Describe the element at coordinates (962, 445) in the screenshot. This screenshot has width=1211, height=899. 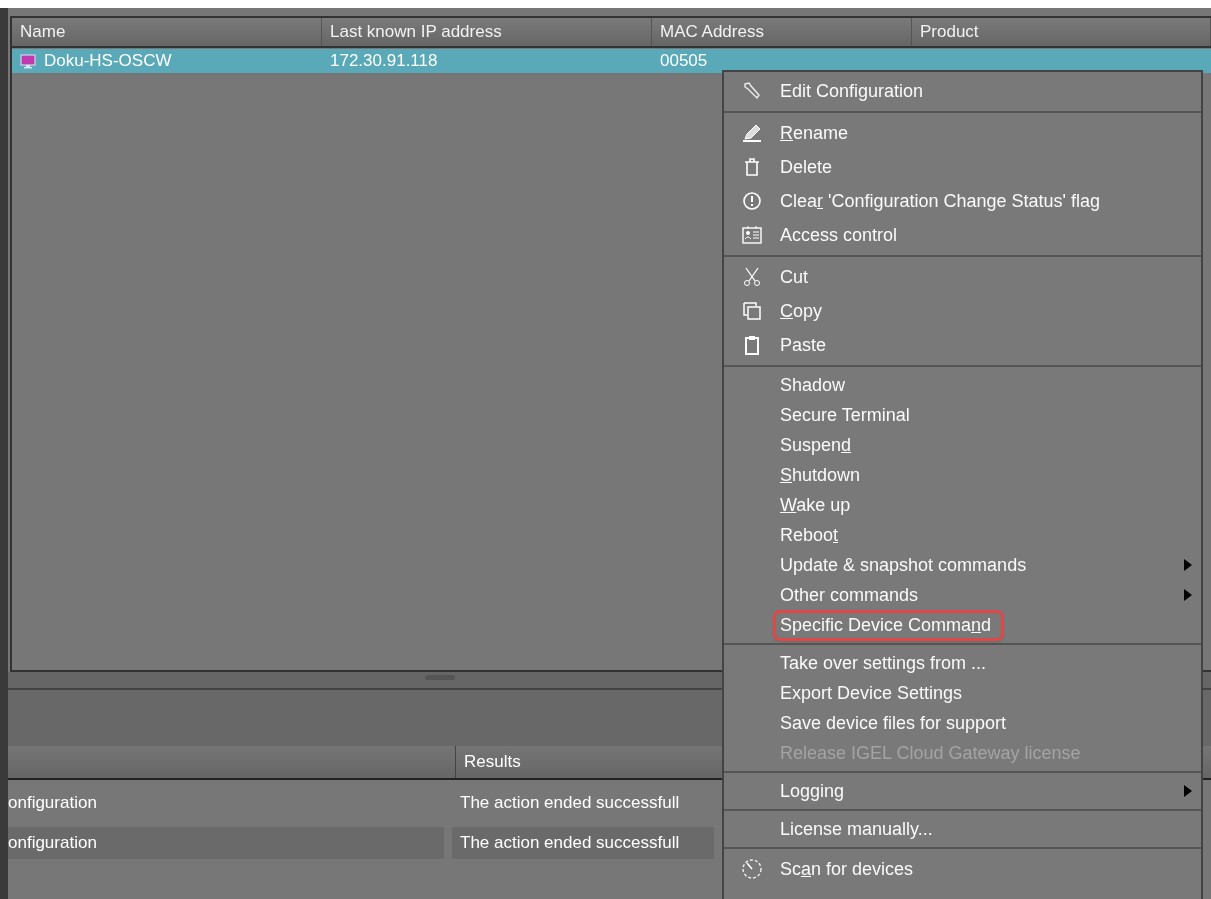
I see `menu-item: Suspend` at that location.